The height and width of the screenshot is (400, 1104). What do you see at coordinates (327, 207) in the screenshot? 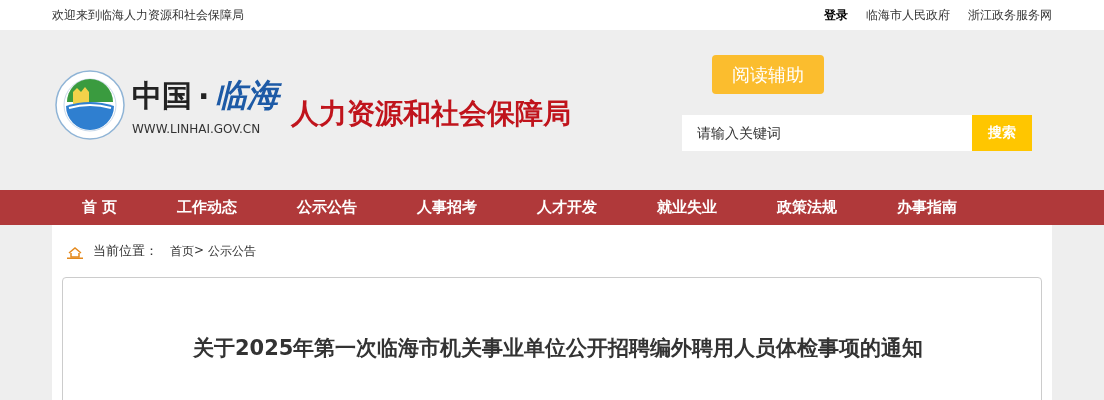
I see `nav-item: 公示公告` at bounding box center [327, 207].